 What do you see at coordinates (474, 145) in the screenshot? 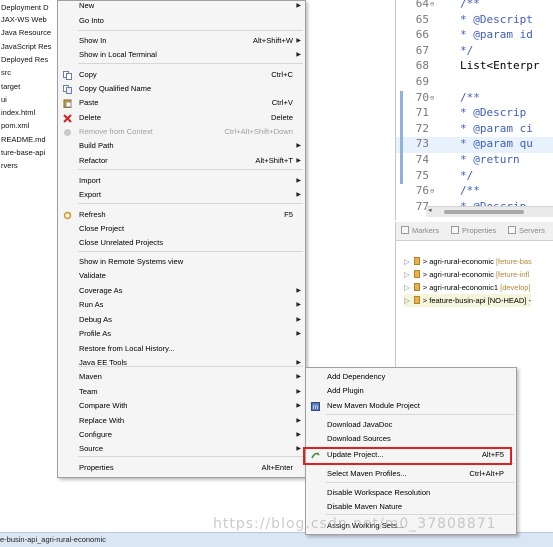
I see `code-line: 73 * @param qu` at bounding box center [474, 145].